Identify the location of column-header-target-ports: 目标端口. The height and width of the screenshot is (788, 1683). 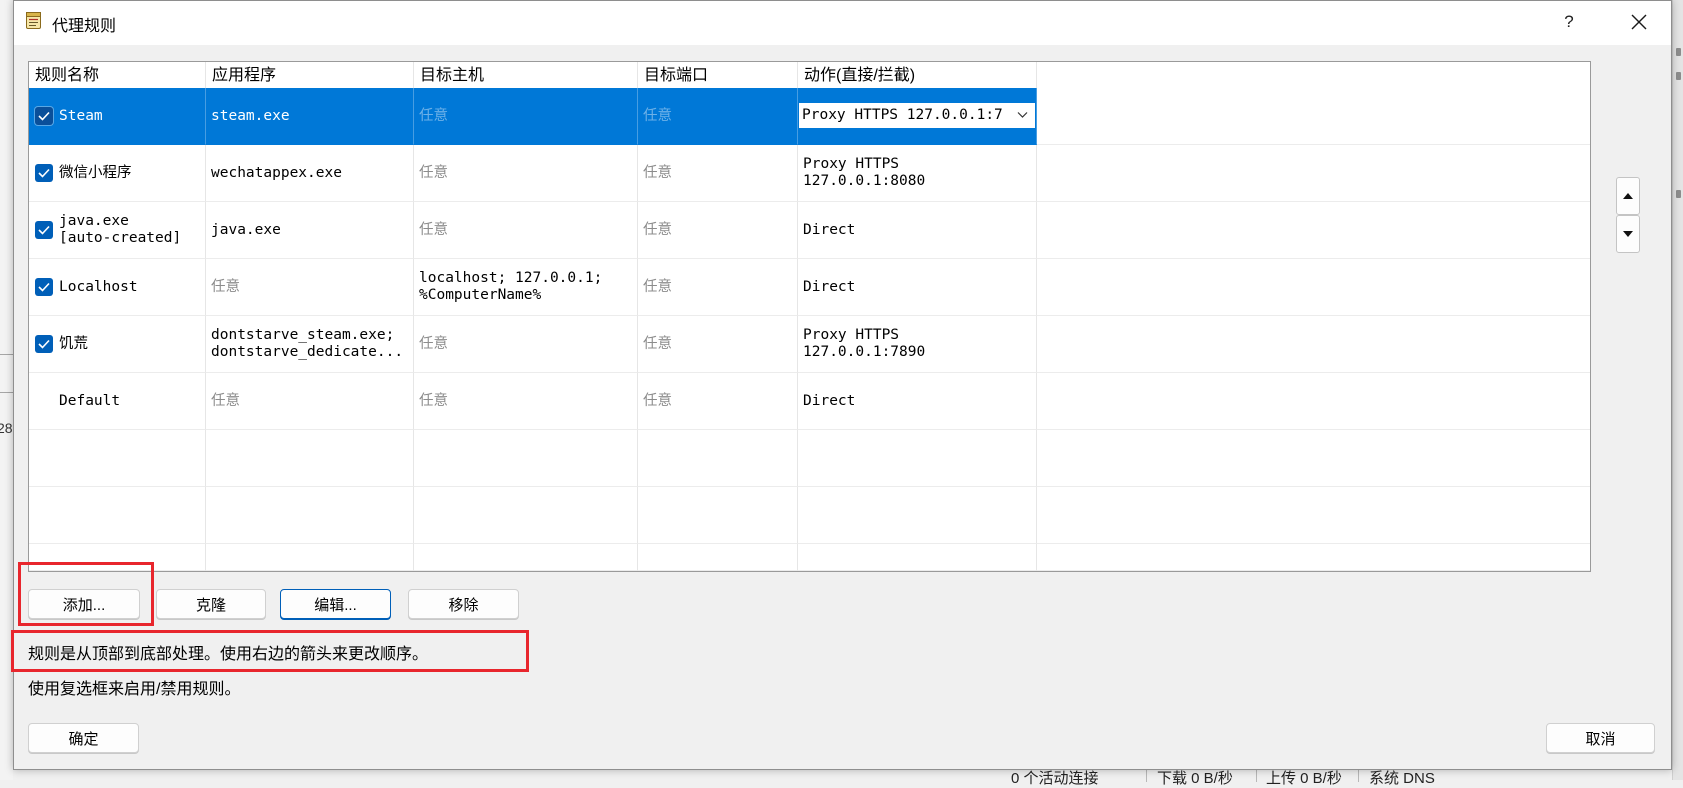
(718, 75).